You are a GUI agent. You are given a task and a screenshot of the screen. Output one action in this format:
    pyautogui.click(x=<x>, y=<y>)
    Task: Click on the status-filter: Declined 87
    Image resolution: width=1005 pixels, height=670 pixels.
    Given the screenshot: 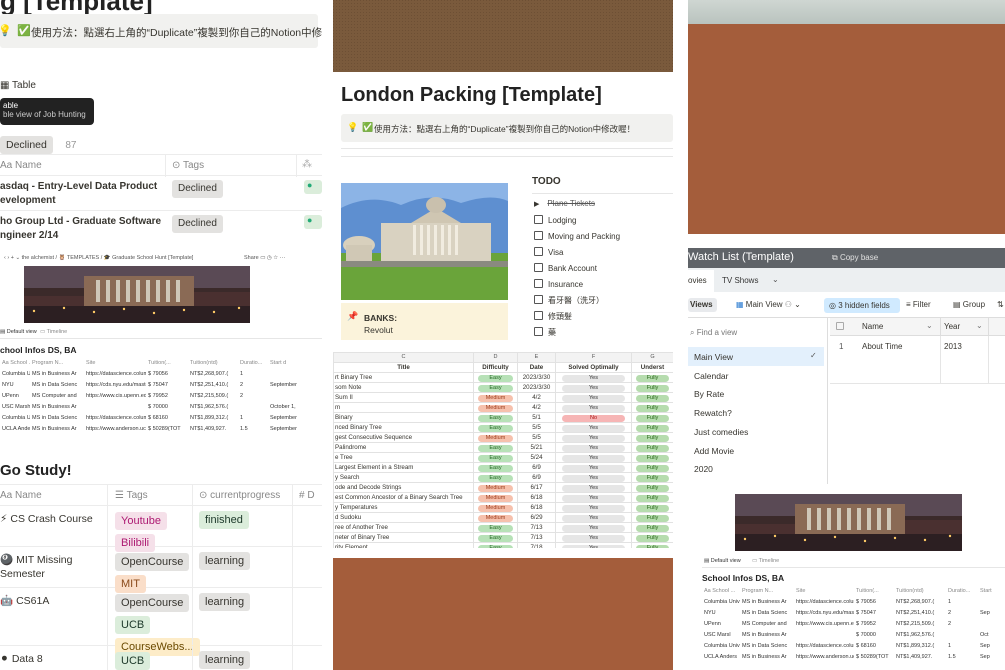 What is the action you would take?
    pyautogui.click(x=38, y=144)
    